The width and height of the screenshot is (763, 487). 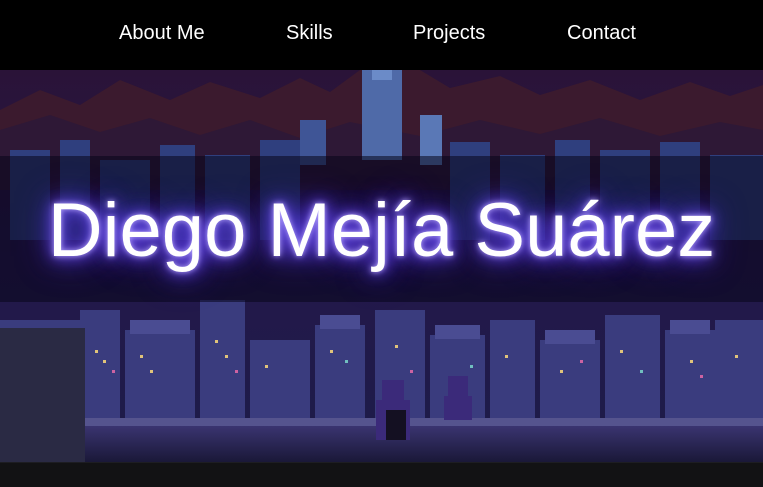 I want to click on top-nav: About Me Skills Projects Contact, so click(x=381, y=35).